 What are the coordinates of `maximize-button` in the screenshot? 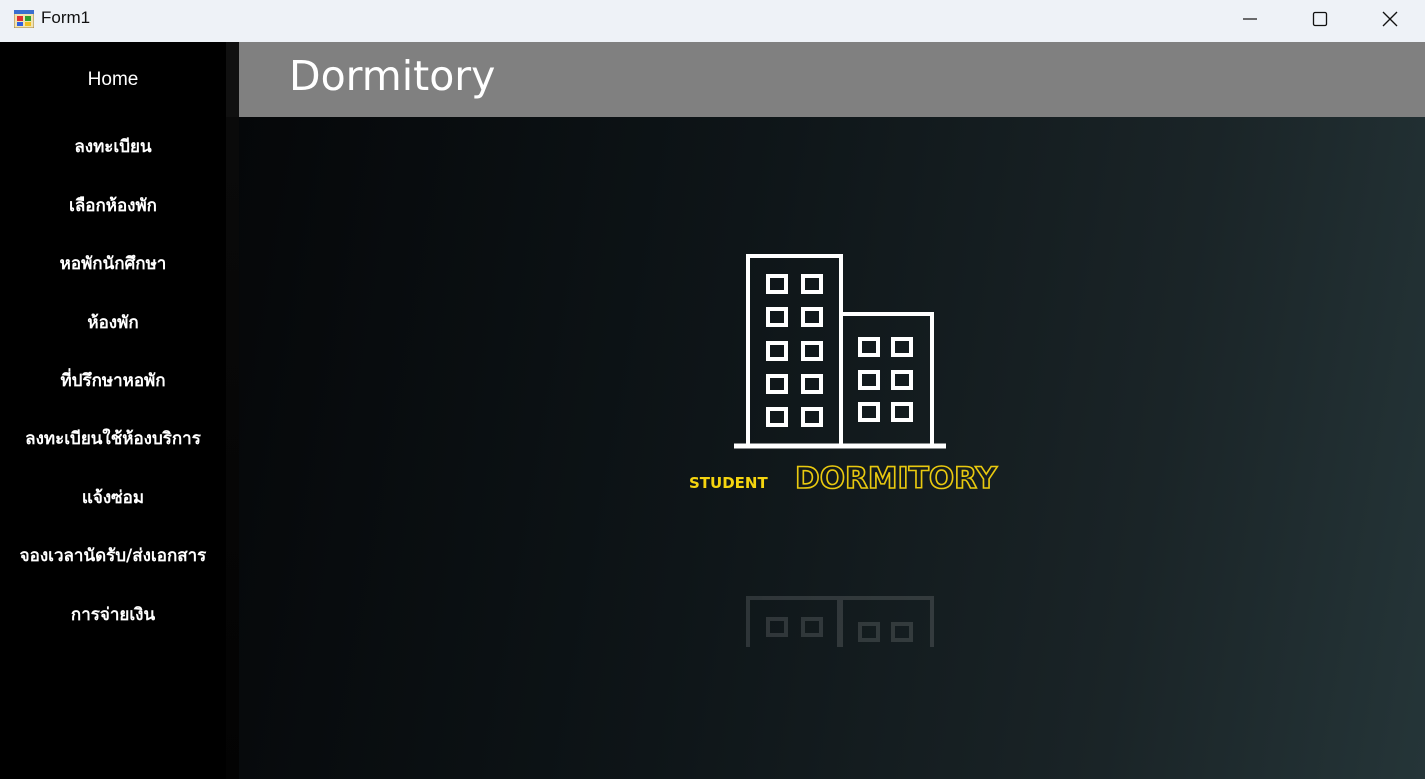 It's located at (1320, 19).